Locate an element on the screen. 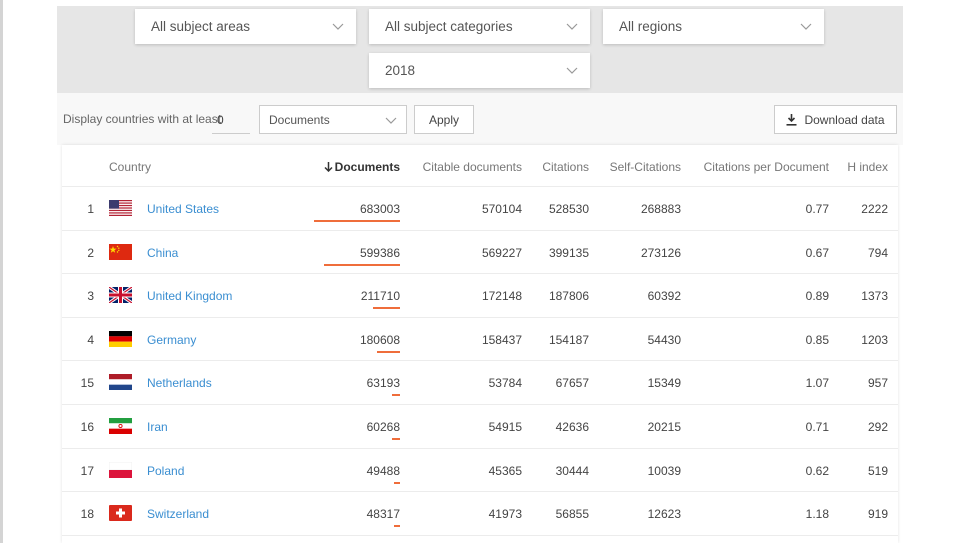 The image size is (965, 543). subject-area-select: All subject areas is located at coordinates (245, 26).